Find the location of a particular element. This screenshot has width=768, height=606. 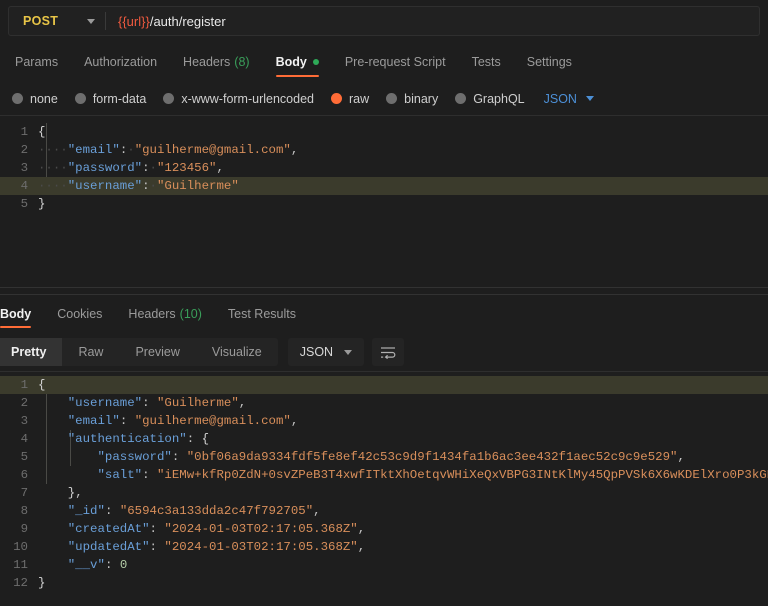

word-wrap-glyph is located at coordinates (388, 352).